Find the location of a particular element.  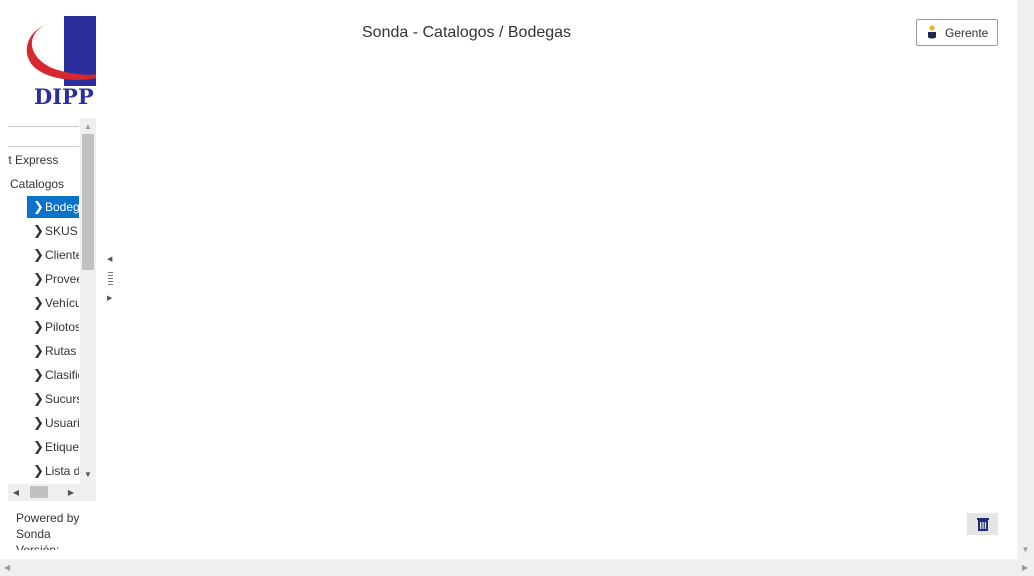

version-label: Versión: is located at coordinates (38, 546).